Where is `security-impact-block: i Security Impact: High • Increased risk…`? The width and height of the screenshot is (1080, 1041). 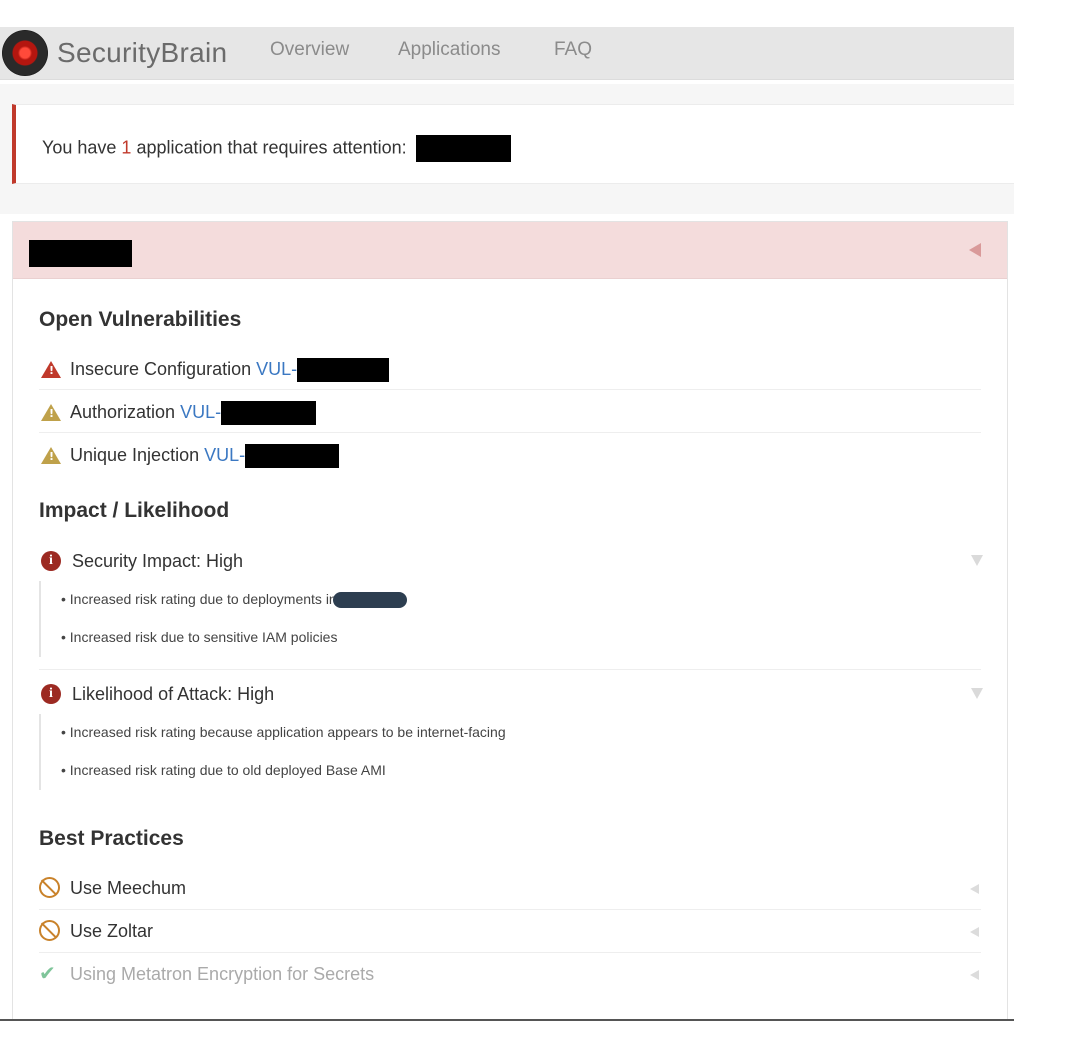
security-impact-block: i Security Impact: High • Increased risk… is located at coordinates (511, 611).